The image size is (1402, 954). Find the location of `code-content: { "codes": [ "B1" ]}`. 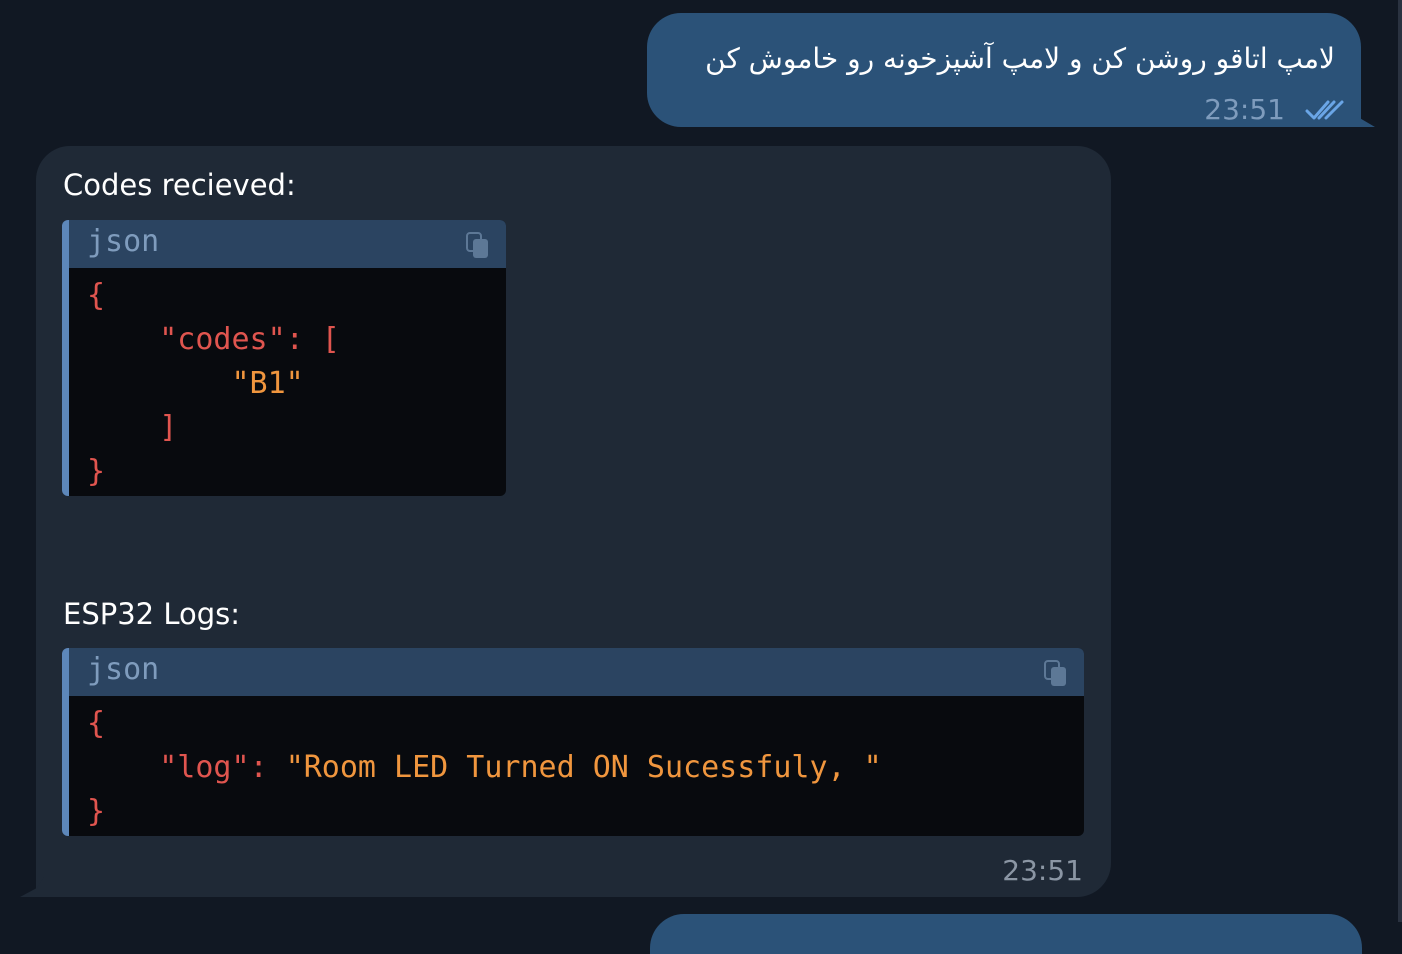

code-content: { "codes": [ "B1" ]} is located at coordinates (287, 381).